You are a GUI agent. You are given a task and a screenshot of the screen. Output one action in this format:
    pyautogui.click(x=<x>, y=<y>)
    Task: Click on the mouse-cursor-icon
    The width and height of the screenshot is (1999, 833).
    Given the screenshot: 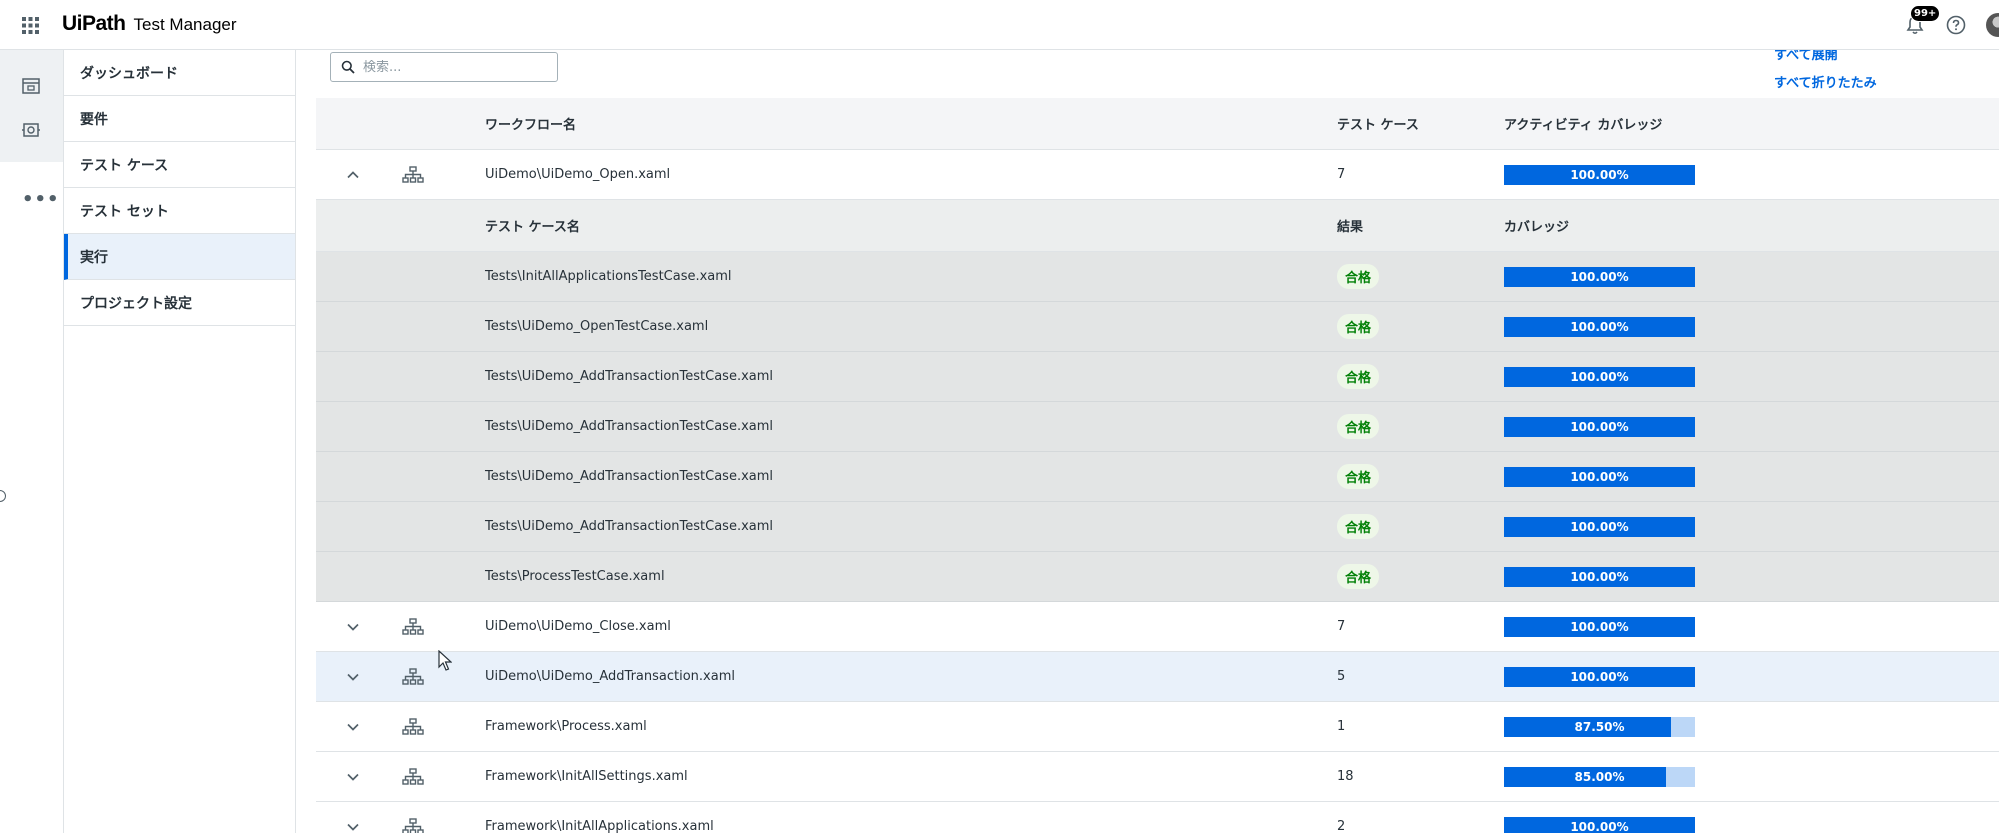 What is the action you would take?
    pyautogui.click(x=445, y=660)
    